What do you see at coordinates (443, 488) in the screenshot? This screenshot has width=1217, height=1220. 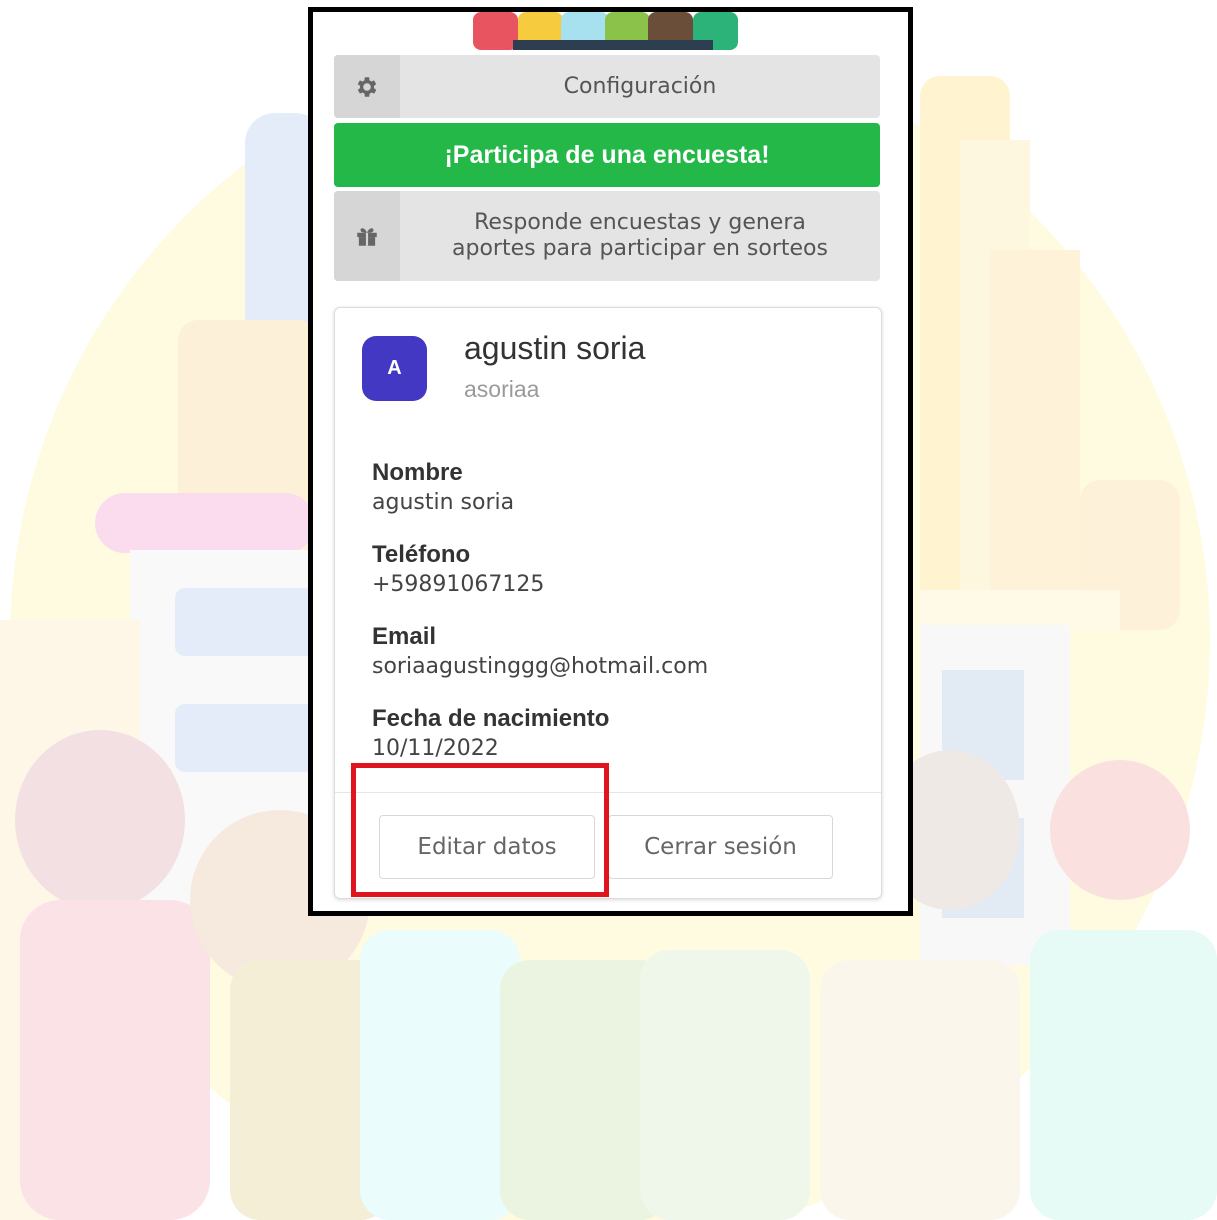 I see `field-nombre: Nombre agustin soria` at bounding box center [443, 488].